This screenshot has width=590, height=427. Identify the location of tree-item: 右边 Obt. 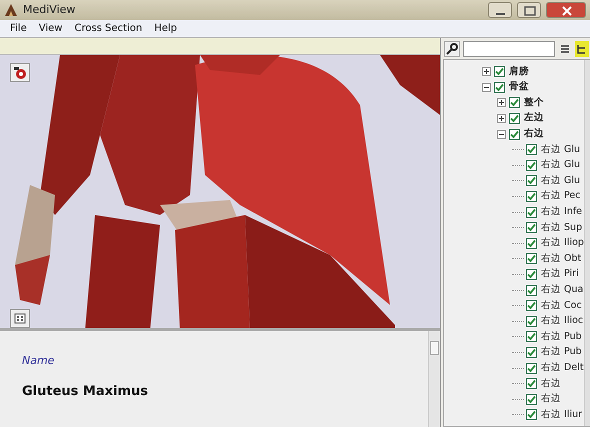
(561, 259).